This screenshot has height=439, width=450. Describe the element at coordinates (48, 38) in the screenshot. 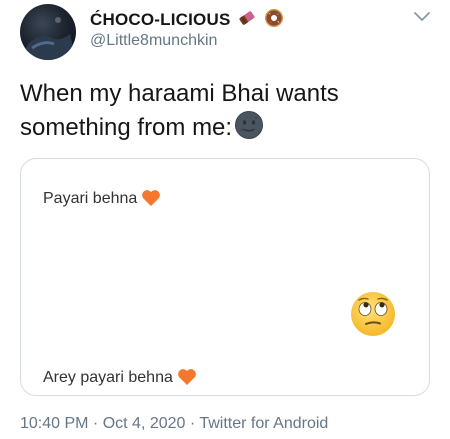

I see `avatar-photo-icon` at that location.